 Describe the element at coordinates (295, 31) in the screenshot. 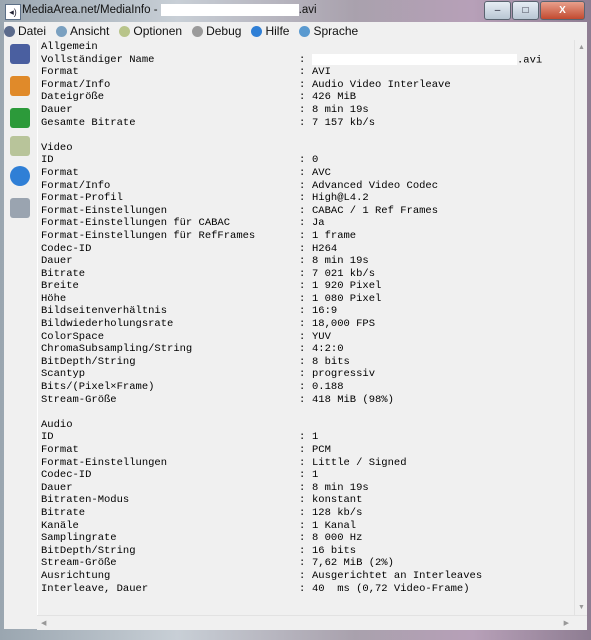

I see `menu-bar: Datei Ansicht Optionen Debug Hilfe Sprache` at that location.